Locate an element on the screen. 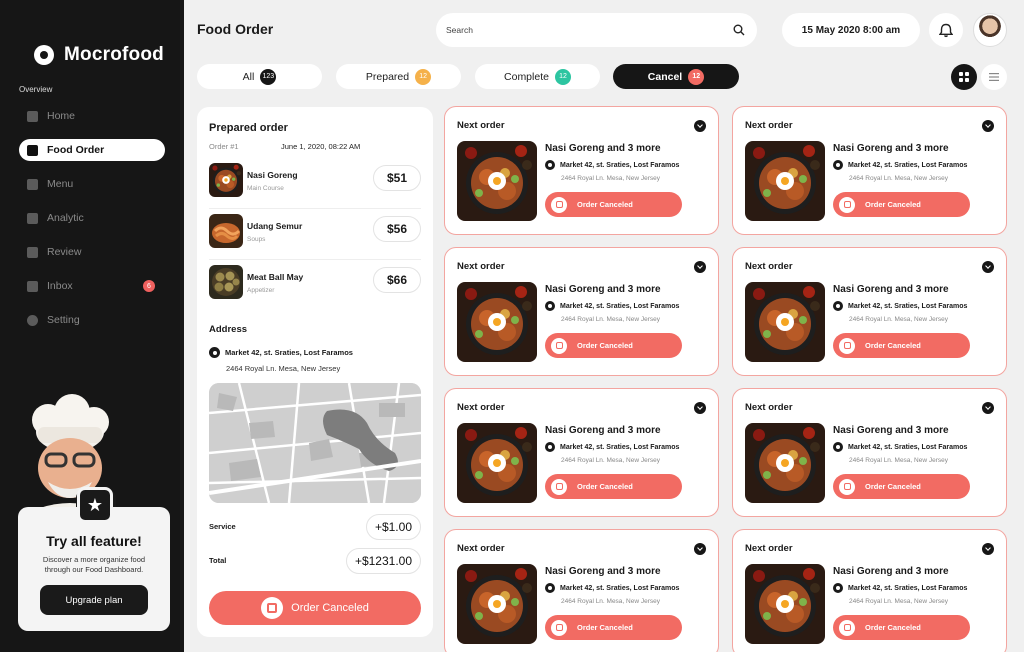 This screenshot has width=1024, height=652. service-row: Service +$1.00 is located at coordinates (315, 527).